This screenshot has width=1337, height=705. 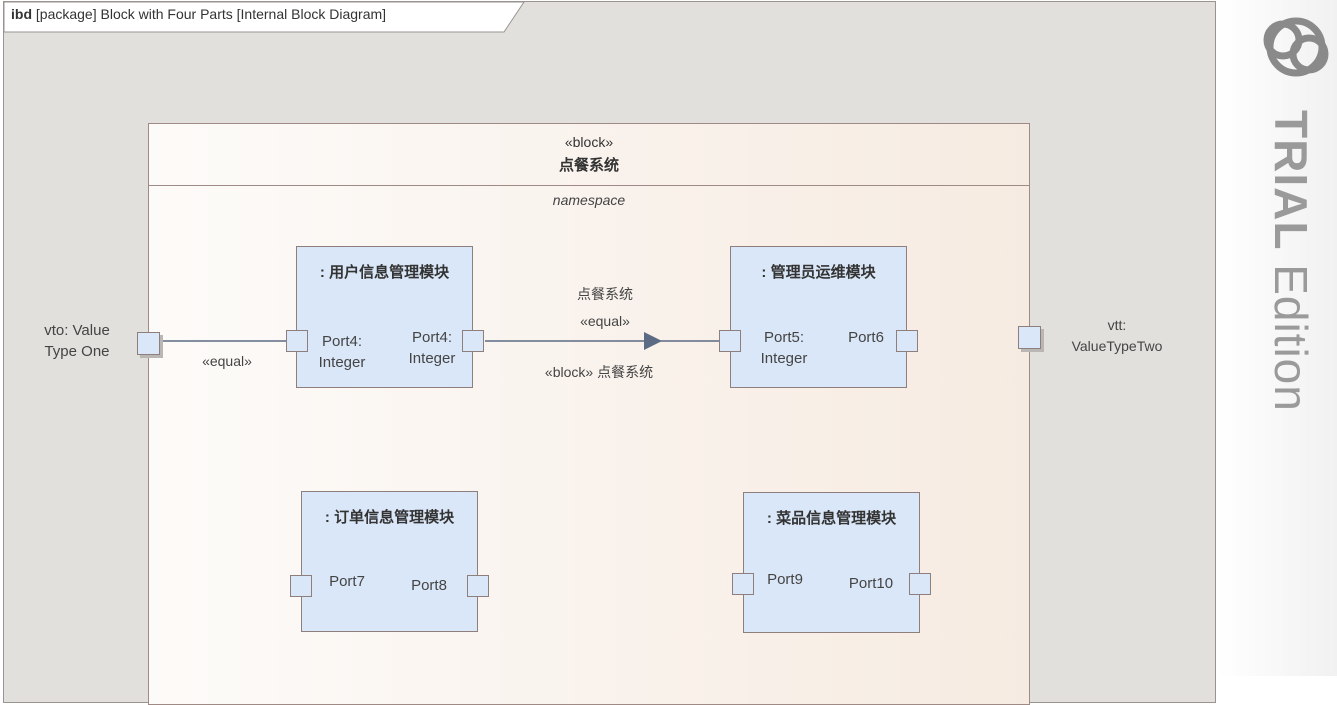 What do you see at coordinates (1291, 261) in the screenshot?
I see `trial-edition-text: TRIAL Edition` at bounding box center [1291, 261].